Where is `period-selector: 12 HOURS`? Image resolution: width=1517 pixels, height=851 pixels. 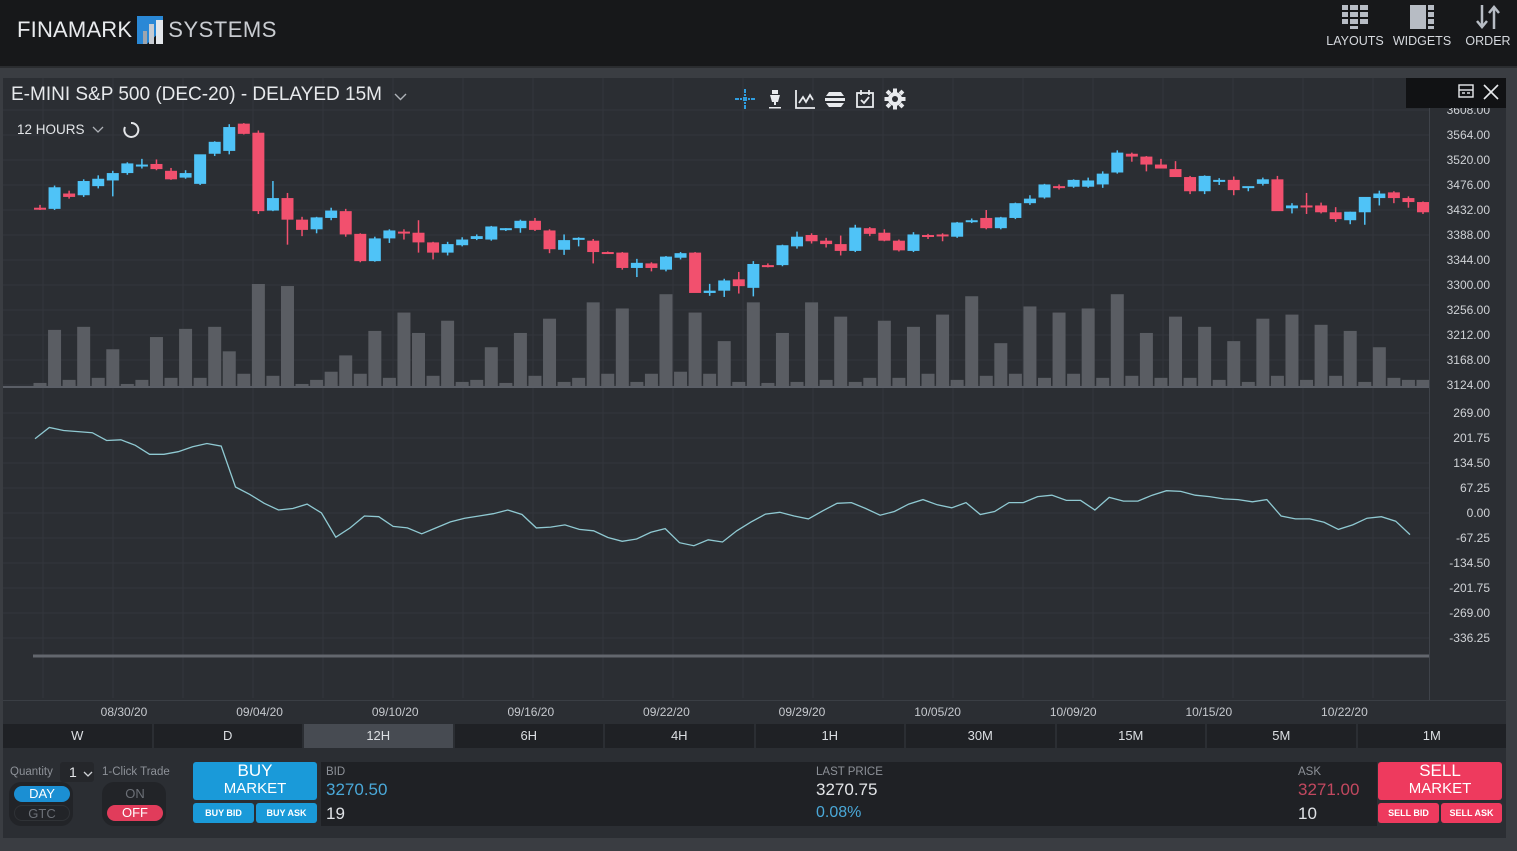
period-selector: 12 HOURS is located at coordinates (60, 129).